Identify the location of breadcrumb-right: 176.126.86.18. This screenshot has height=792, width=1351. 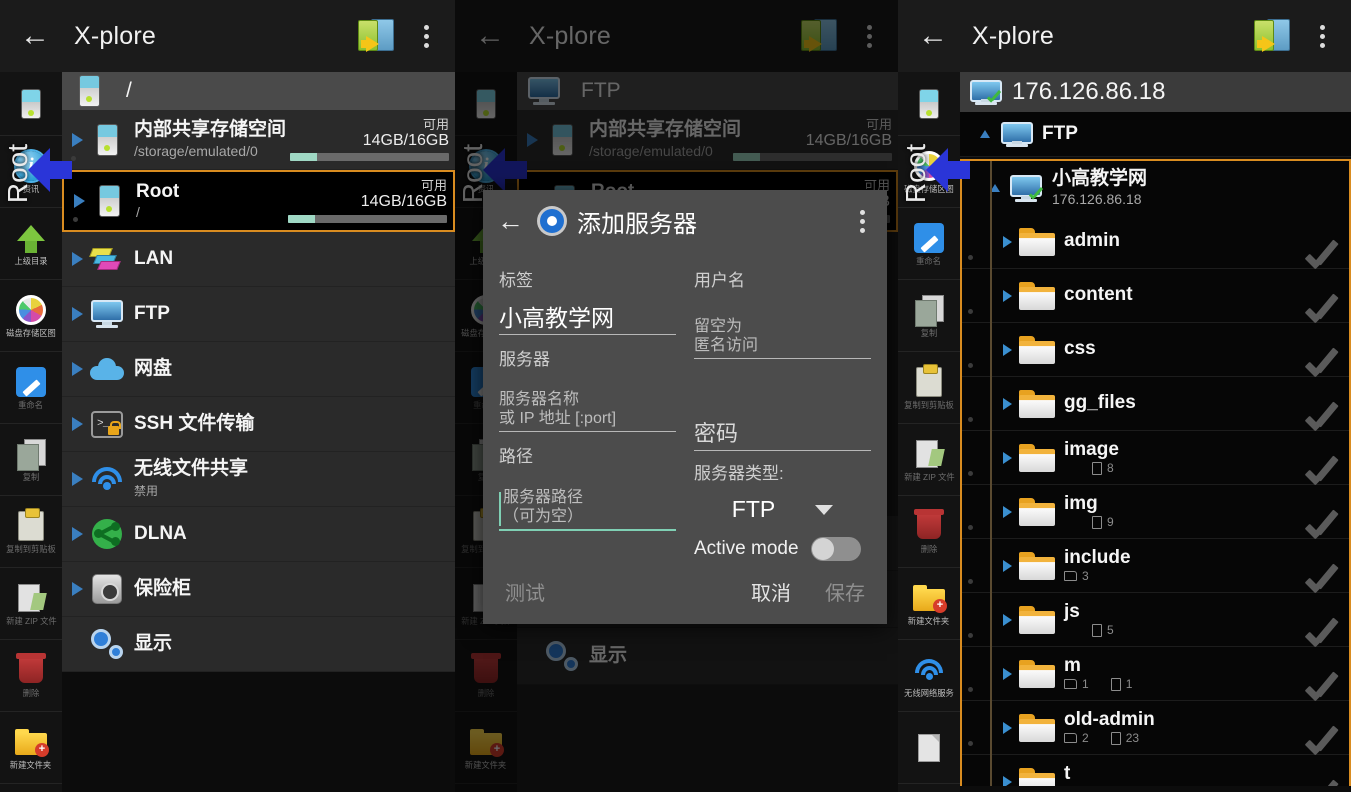
(1155, 92).